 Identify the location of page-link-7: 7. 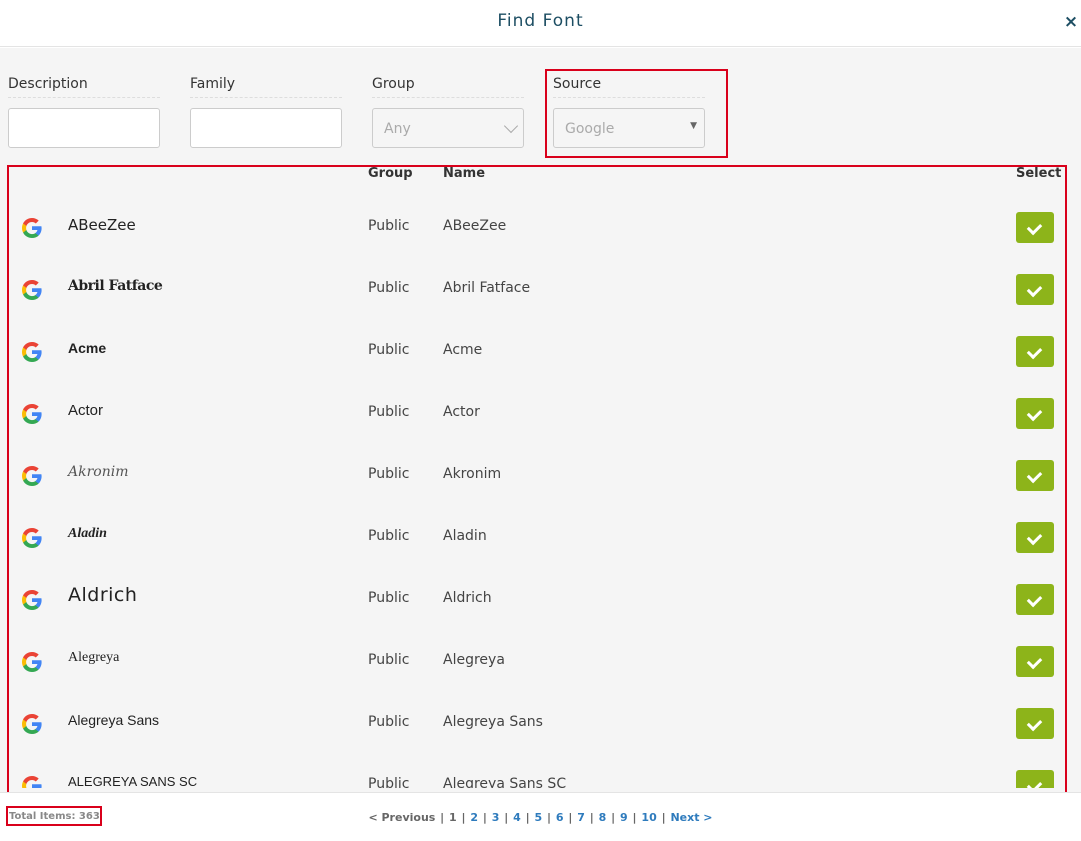
(581, 817).